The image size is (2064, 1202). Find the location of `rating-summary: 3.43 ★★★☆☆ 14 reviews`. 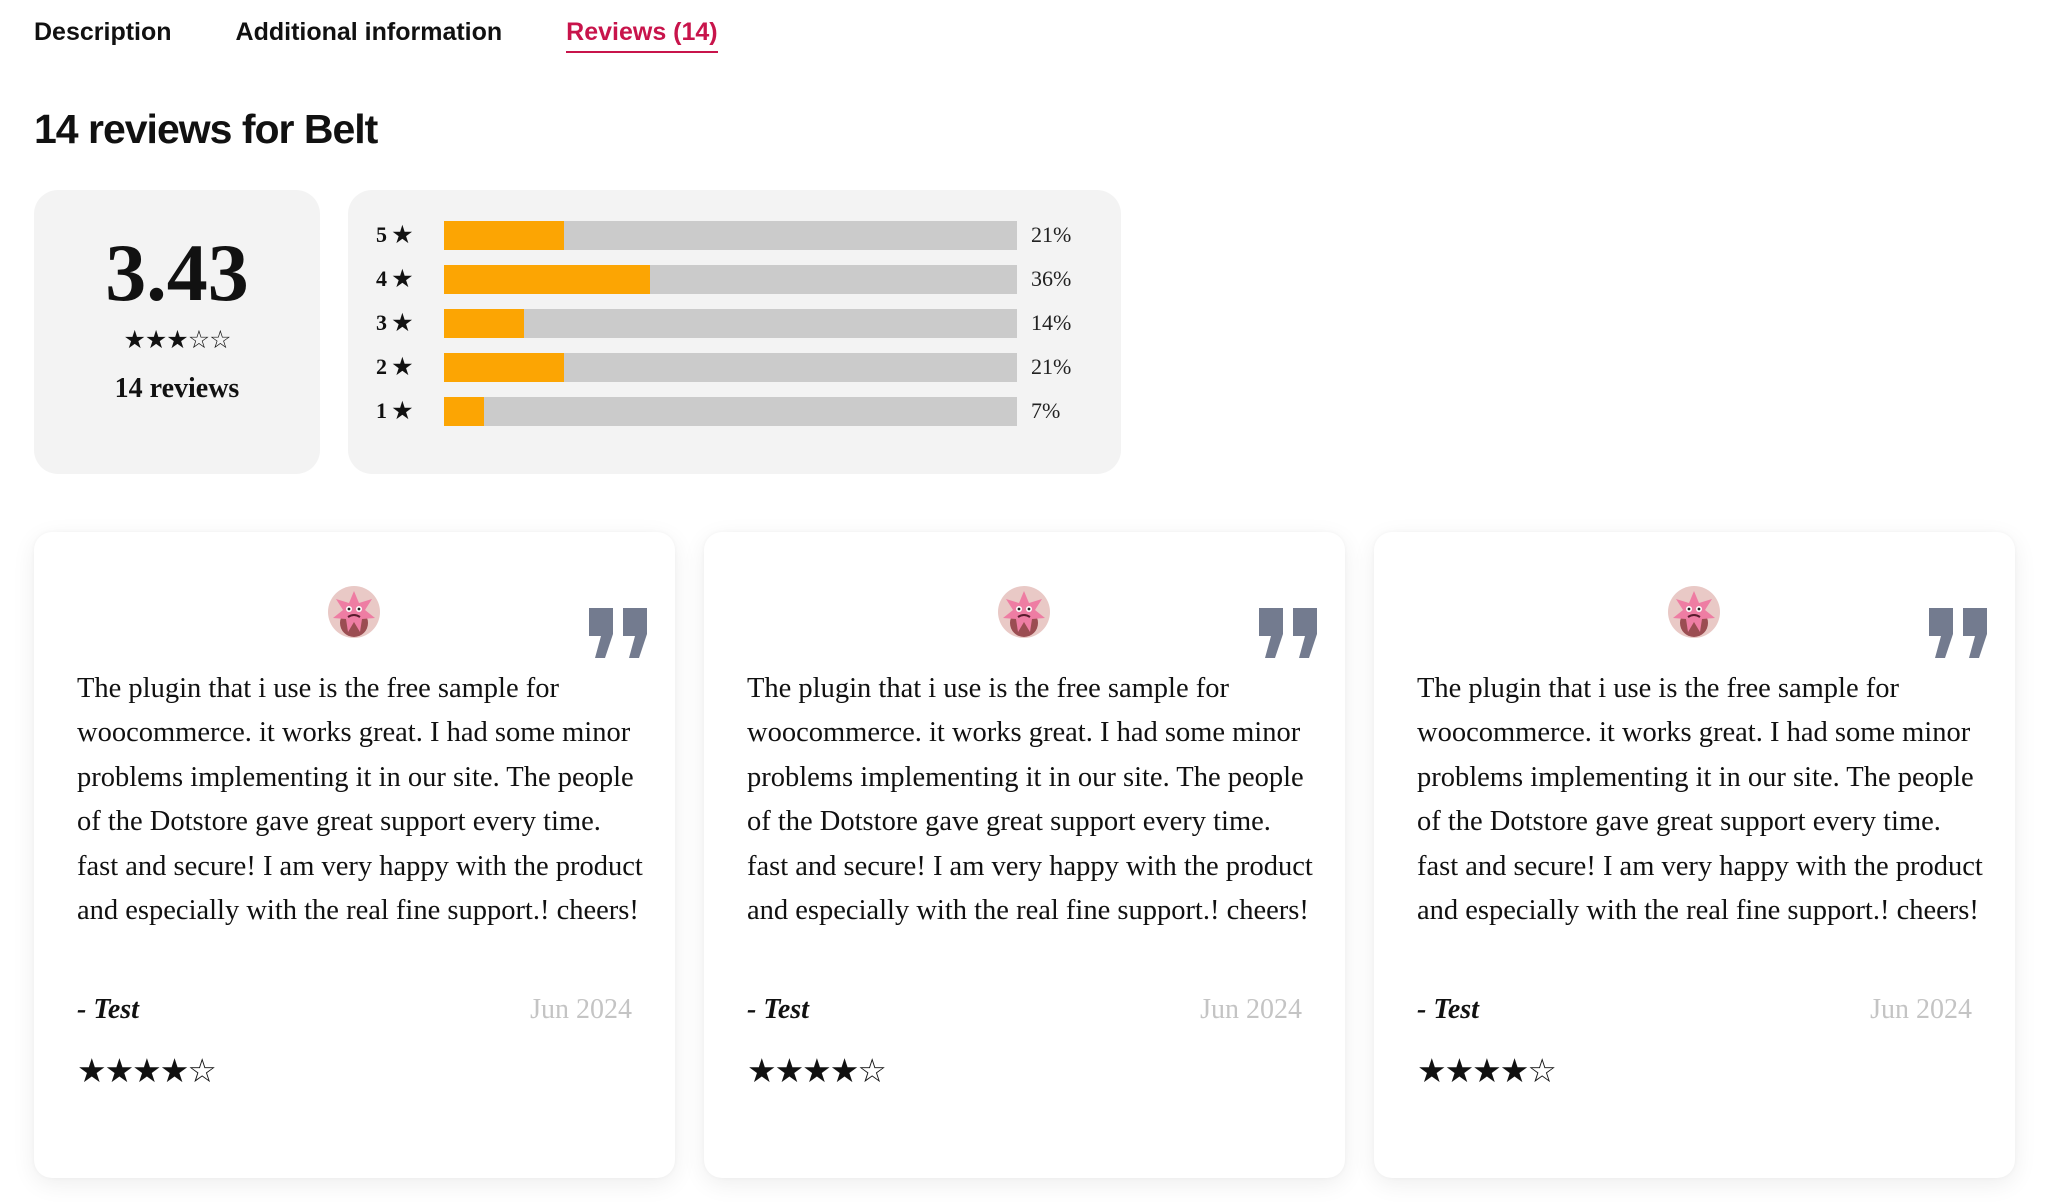

rating-summary: 3.43 ★★★☆☆ 14 reviews is located at coordinates (177, 332).